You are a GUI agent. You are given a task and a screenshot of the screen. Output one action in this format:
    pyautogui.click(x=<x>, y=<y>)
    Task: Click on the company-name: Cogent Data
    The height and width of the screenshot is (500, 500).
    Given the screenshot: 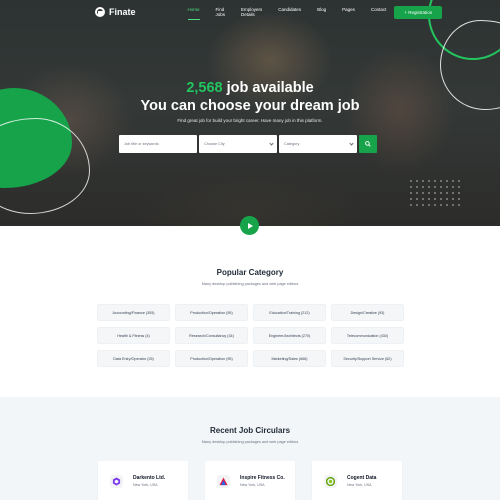 What is the action you would take?
    pyautogui.click(x=362, y=478)
    